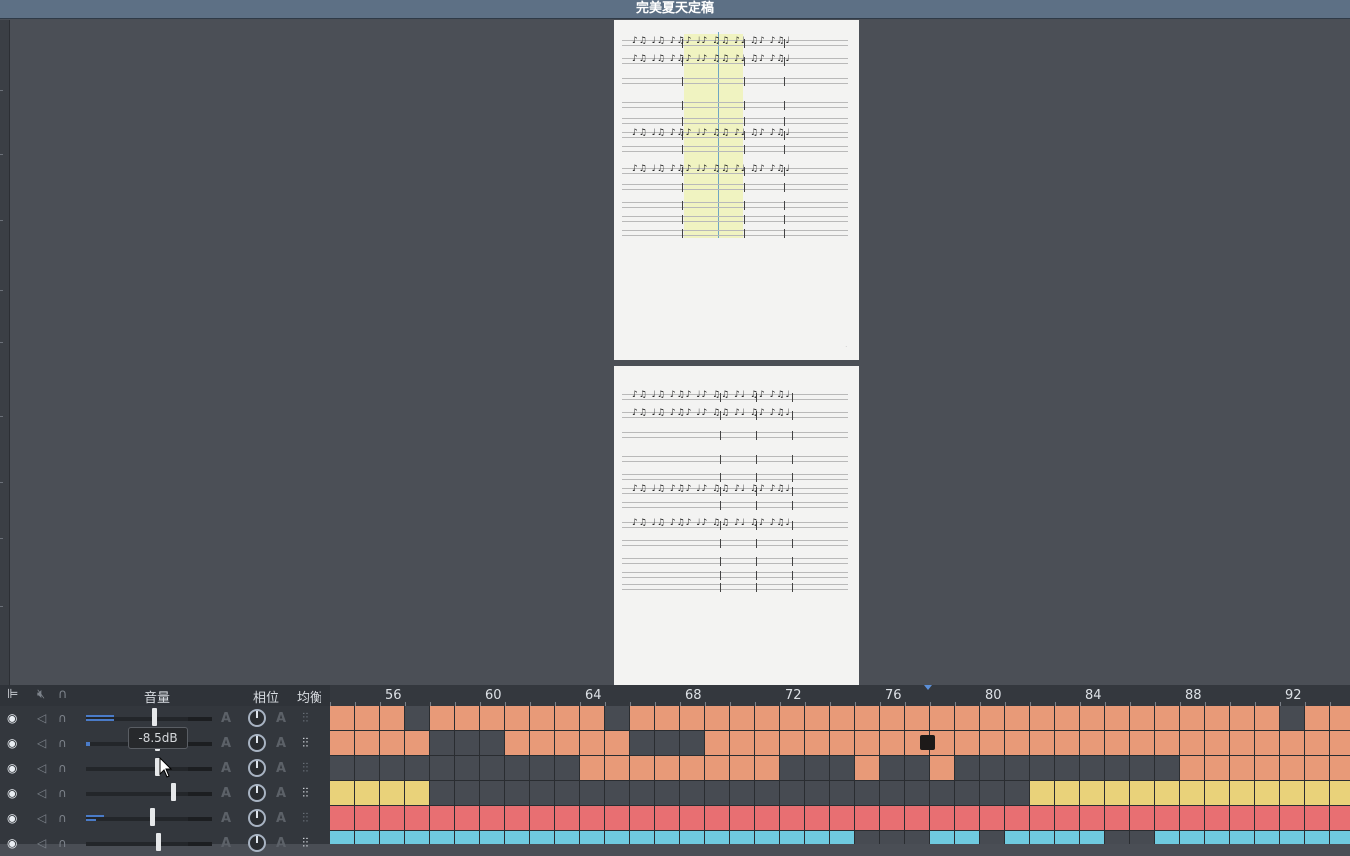 The image size is (1350, 856). Describe the element at coordinates (257, 818) in the screenshot. I see `pan-knob` at that location.